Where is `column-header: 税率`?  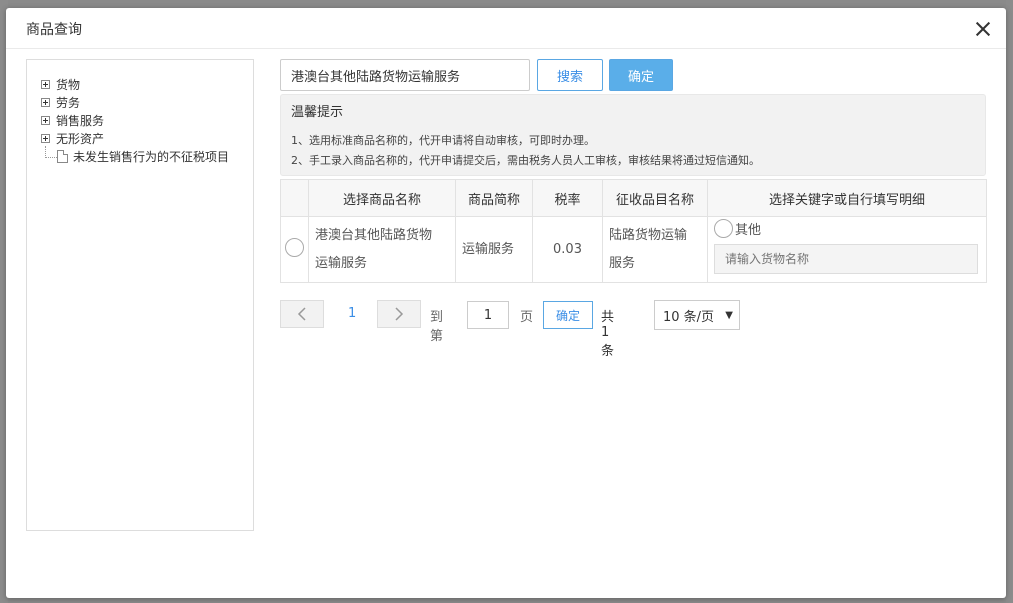
column-header: 税率 is located at coordinates (567, 198).